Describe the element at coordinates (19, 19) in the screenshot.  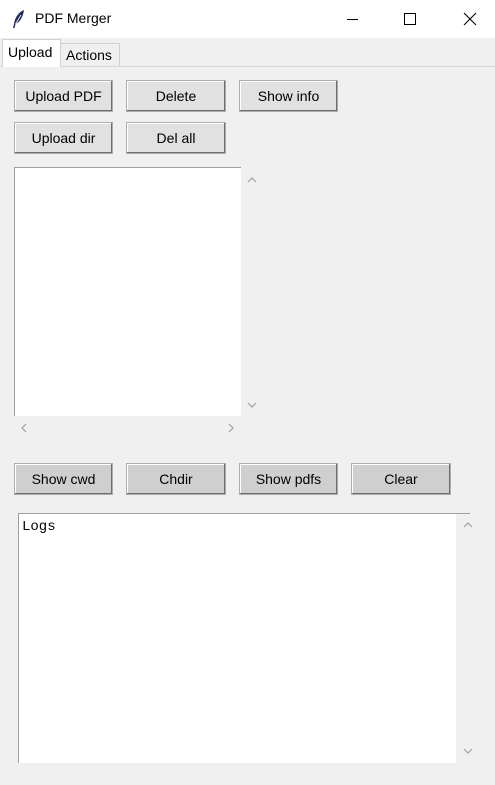
I see `feather-icon` at that location.